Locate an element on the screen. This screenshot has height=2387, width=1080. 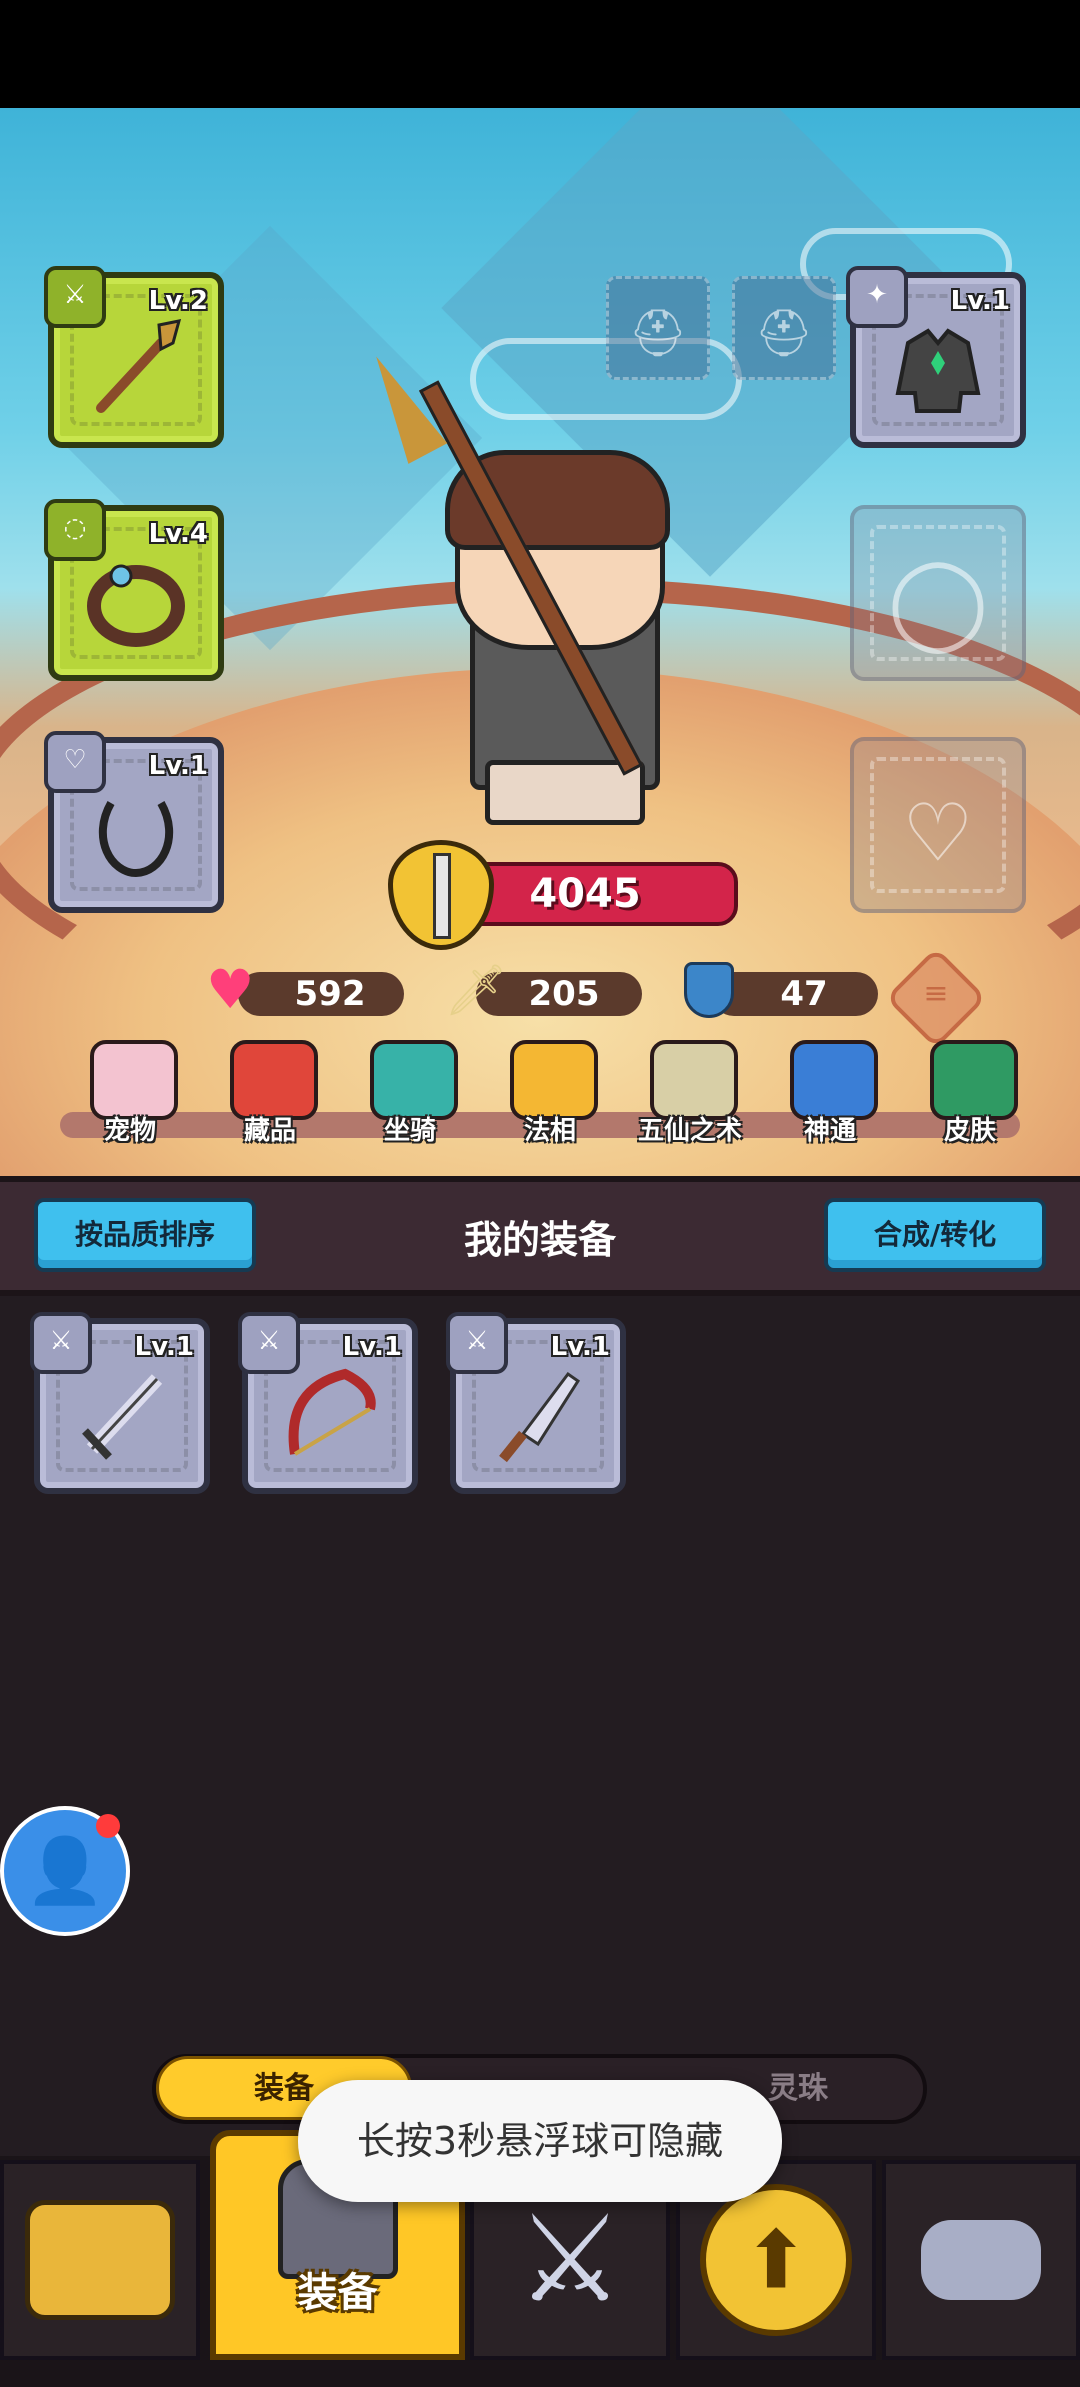
user-icon: 👤 is located at coordinates (65, 1871).